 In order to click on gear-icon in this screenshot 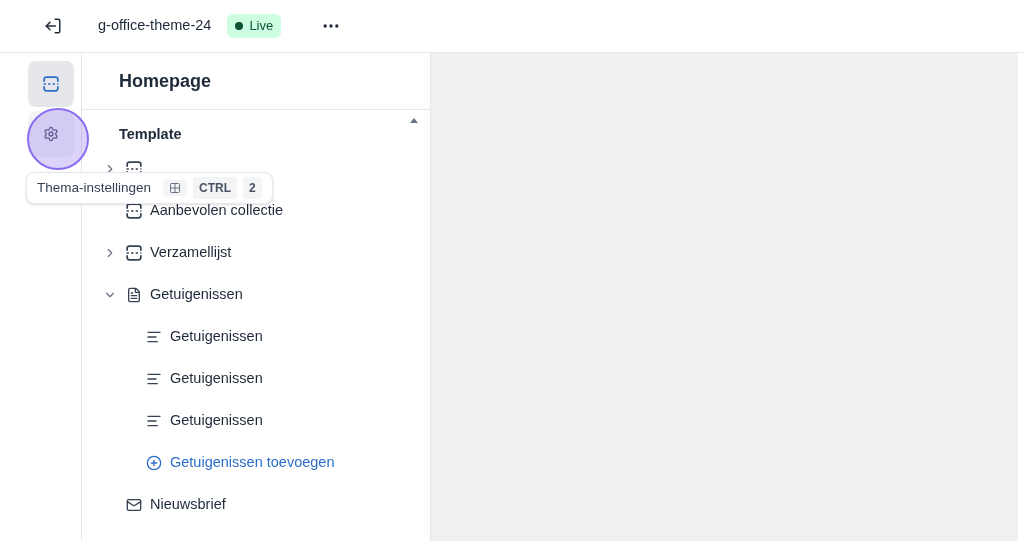, I will do `click(50, 134)`.